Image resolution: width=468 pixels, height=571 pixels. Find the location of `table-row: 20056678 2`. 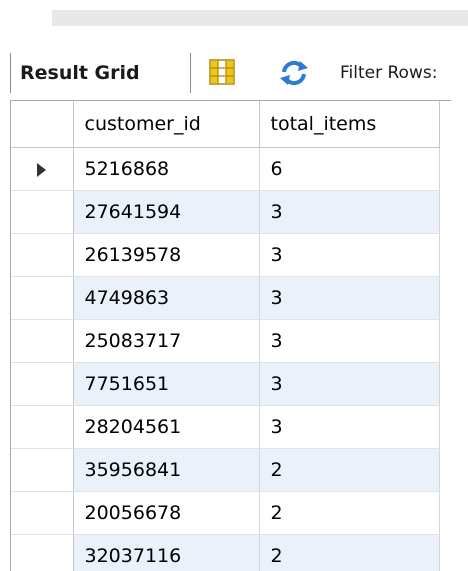

table-row: 20056678 2 is located at coordinates (225, 513).